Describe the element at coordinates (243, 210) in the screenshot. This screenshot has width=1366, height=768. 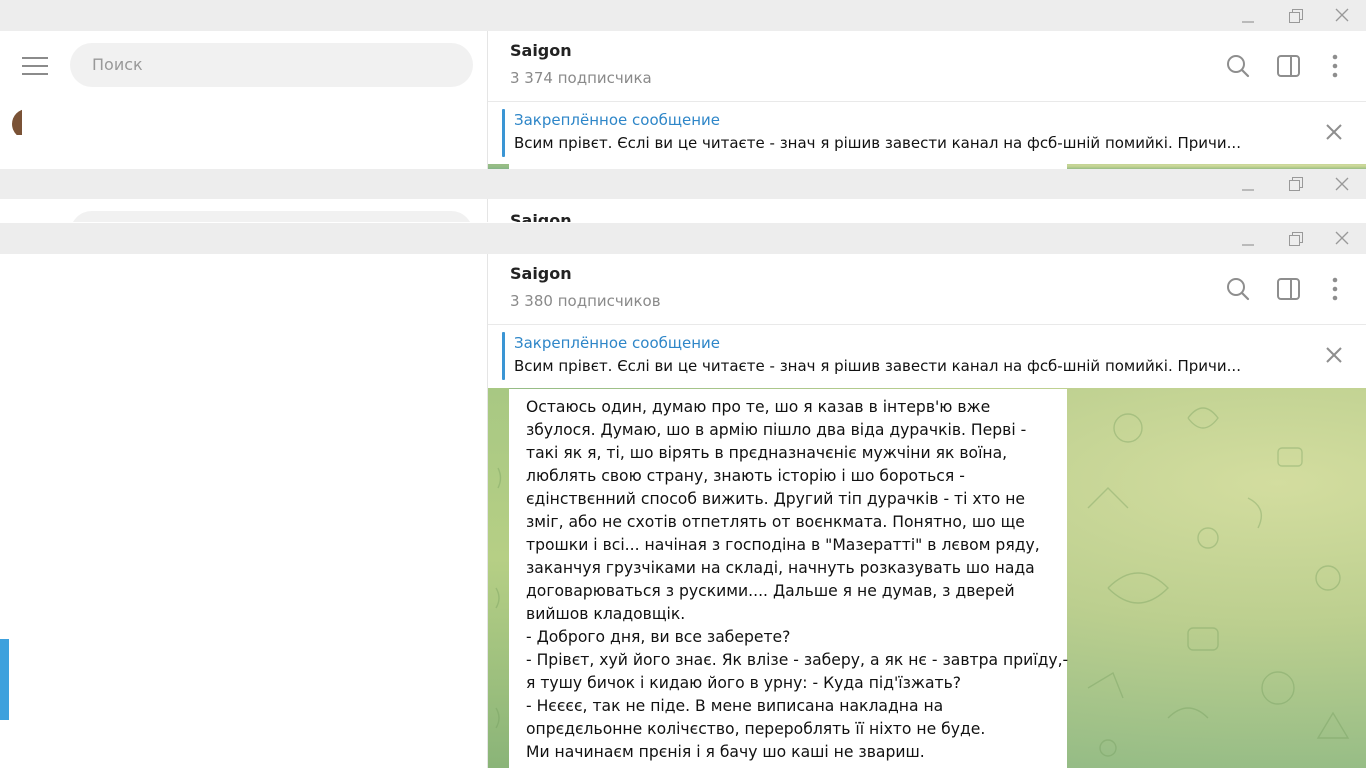
I see `sidebar` at that location.